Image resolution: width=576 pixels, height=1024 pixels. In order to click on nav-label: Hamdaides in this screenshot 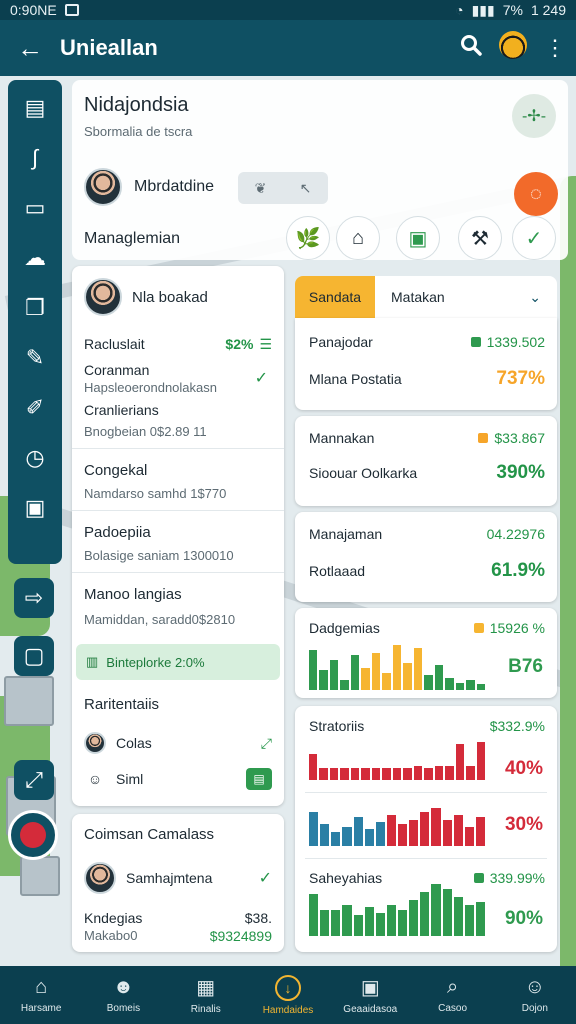, I will do `click(288, 1010)`.